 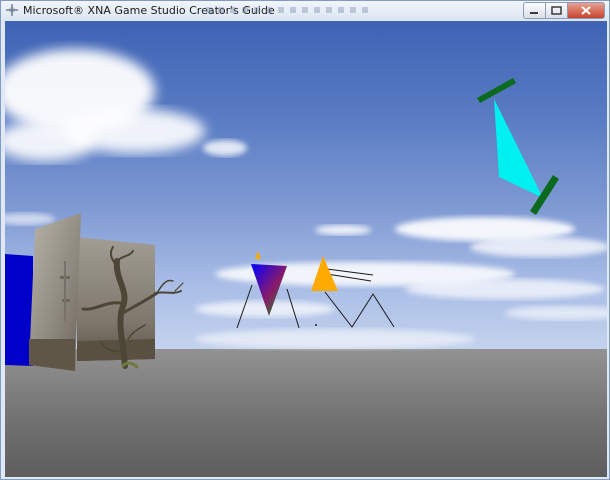 What do you see at coordinates (92, 292) in the screenshot?
I see `stone-walls` at bounding box center [92, 292].